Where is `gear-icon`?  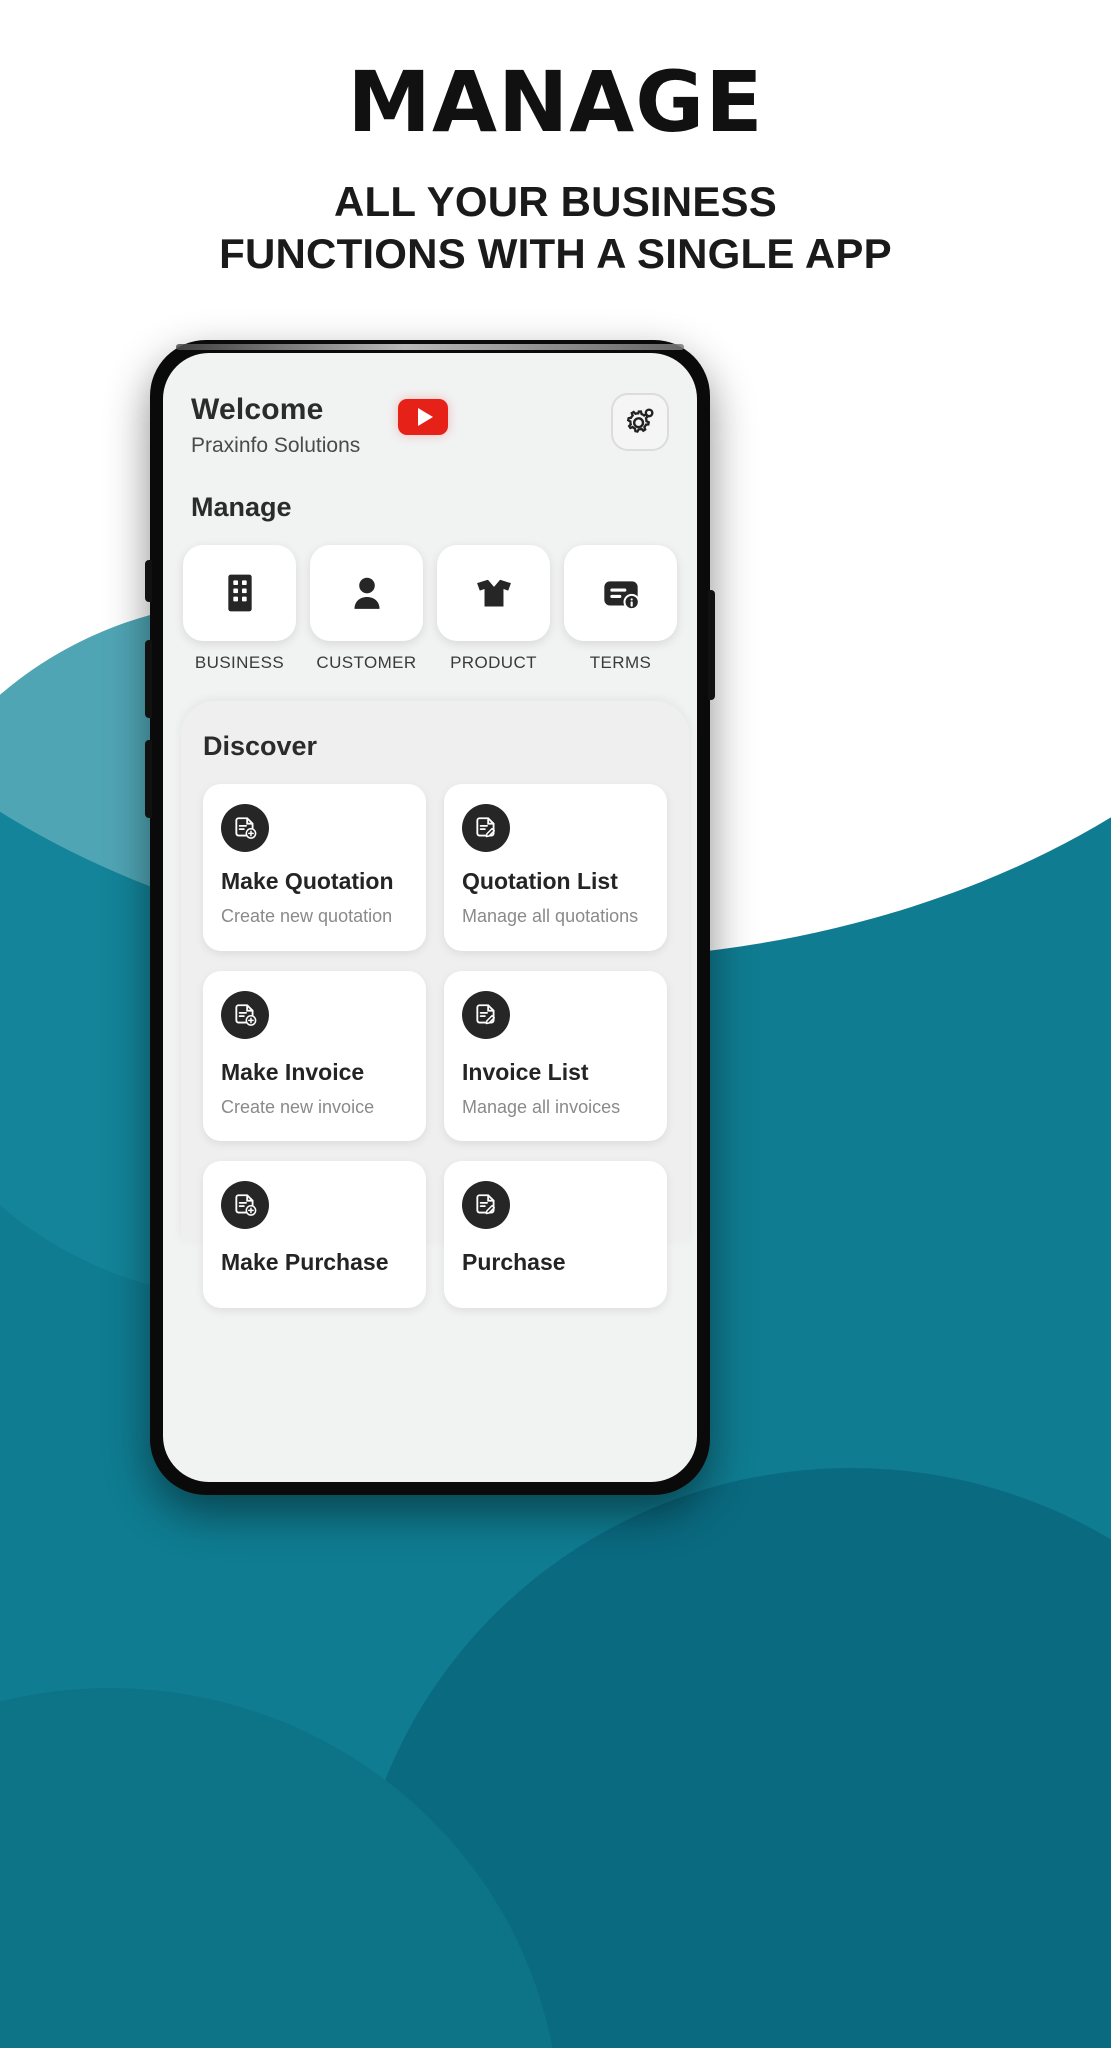
gear-icon is located at coordinates (640, 420).